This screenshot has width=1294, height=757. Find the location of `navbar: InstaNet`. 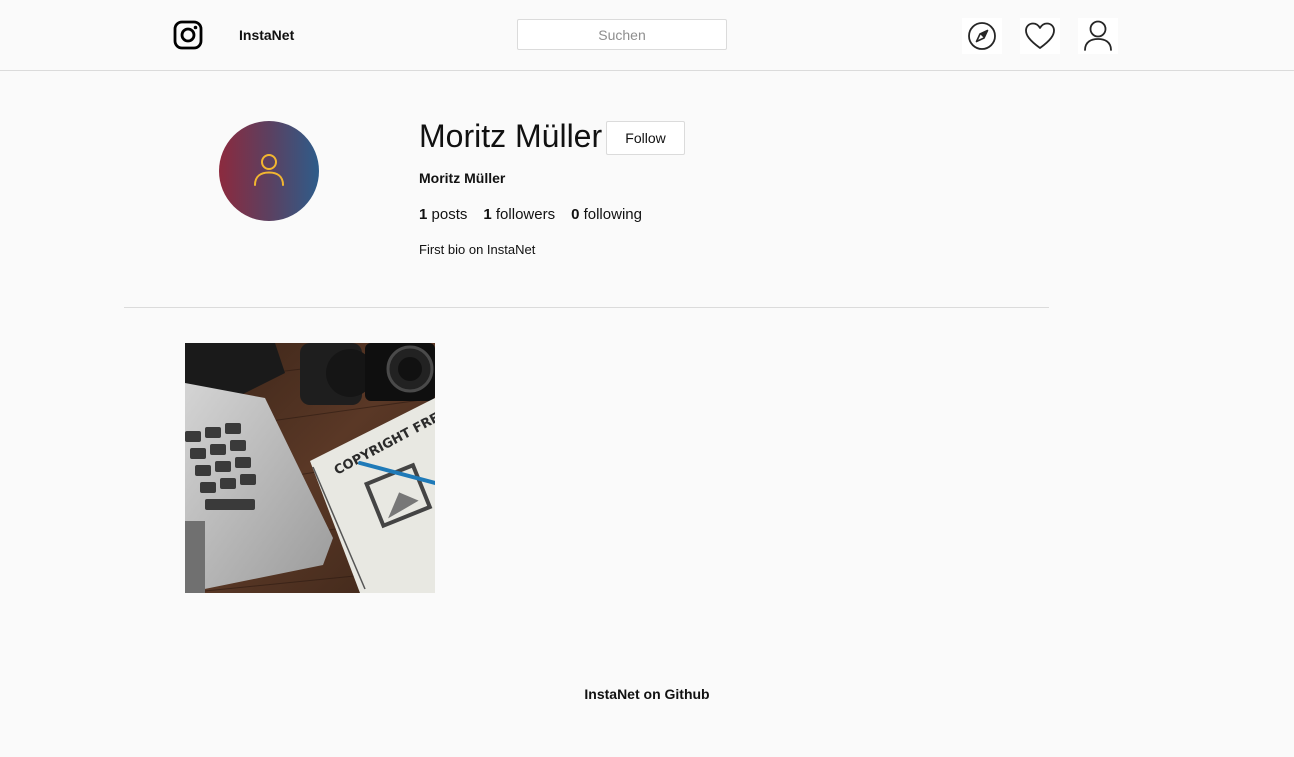

navbar: InstaNet is located at coordinates (647, 35).